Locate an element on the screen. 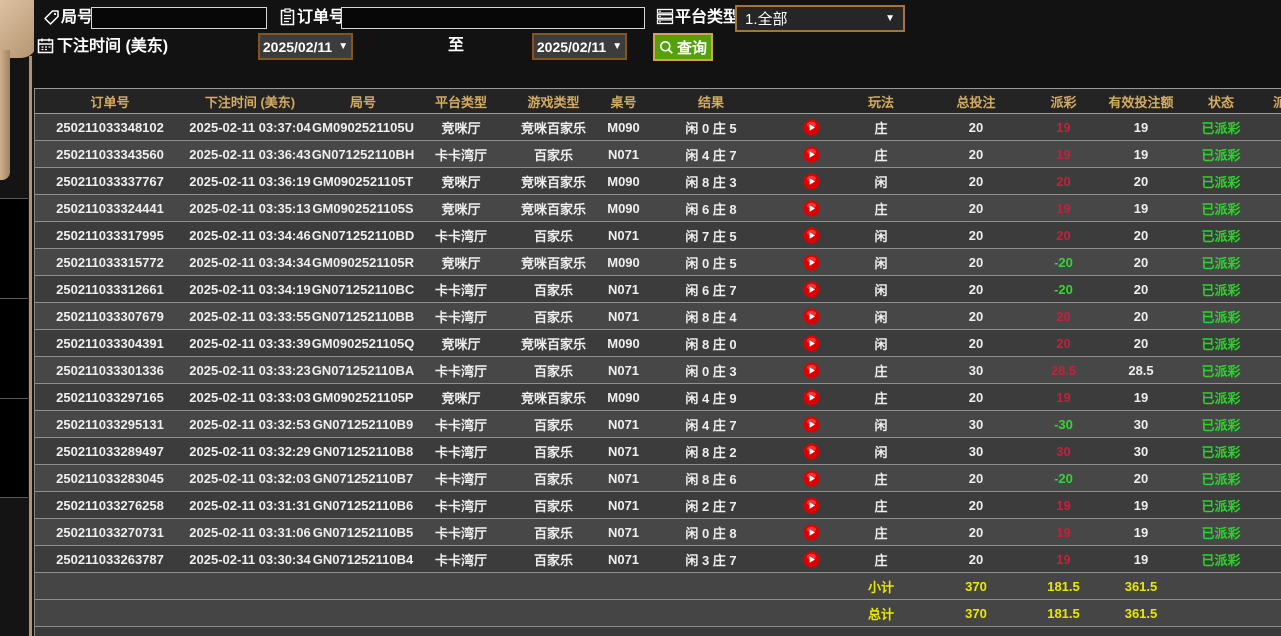 The image size is (1281, 636). cell-result: 闲 0 庄 3 is located at coordinates (711, 371).